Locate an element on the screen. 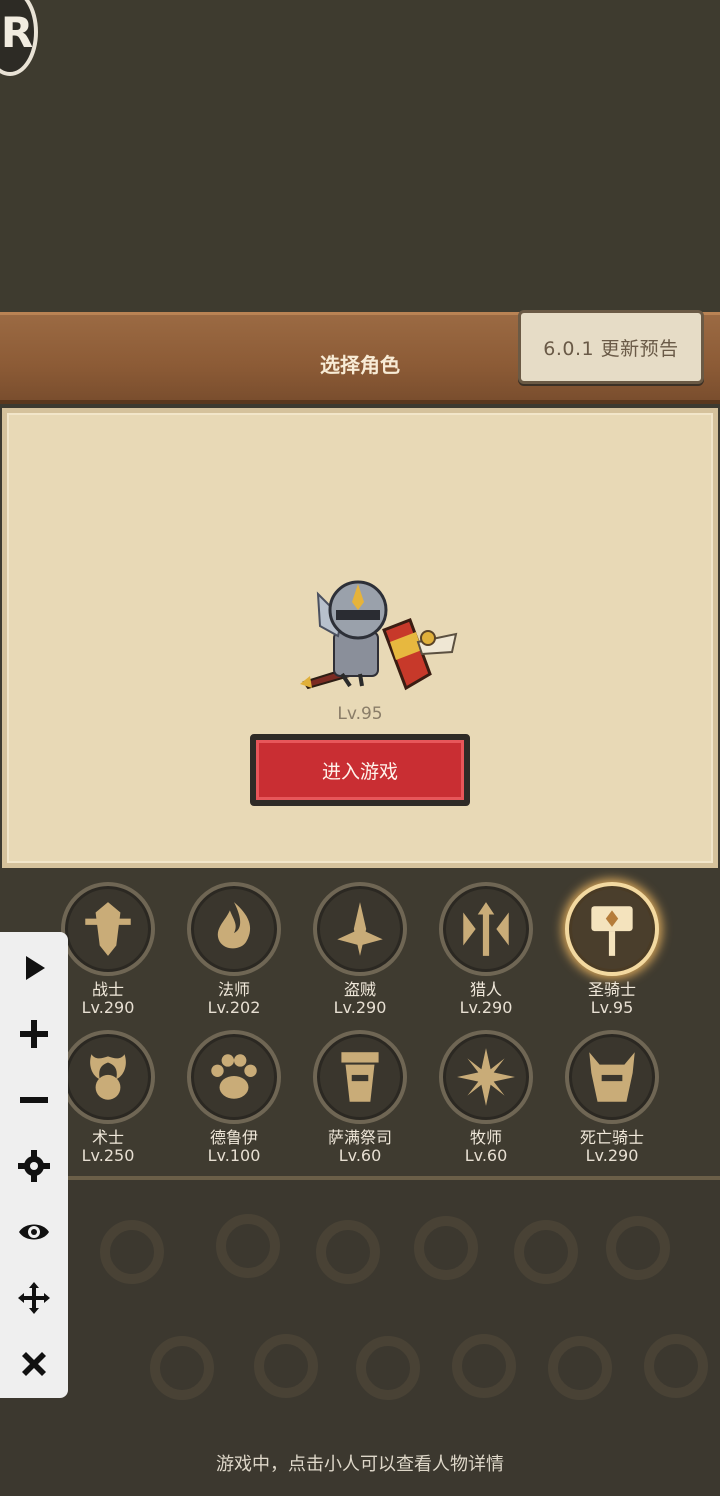 The width and height of the screenshot is (720, 1496). class-druid: 德鲁伊 Lv.100 is located at coordinates (234, 1092).